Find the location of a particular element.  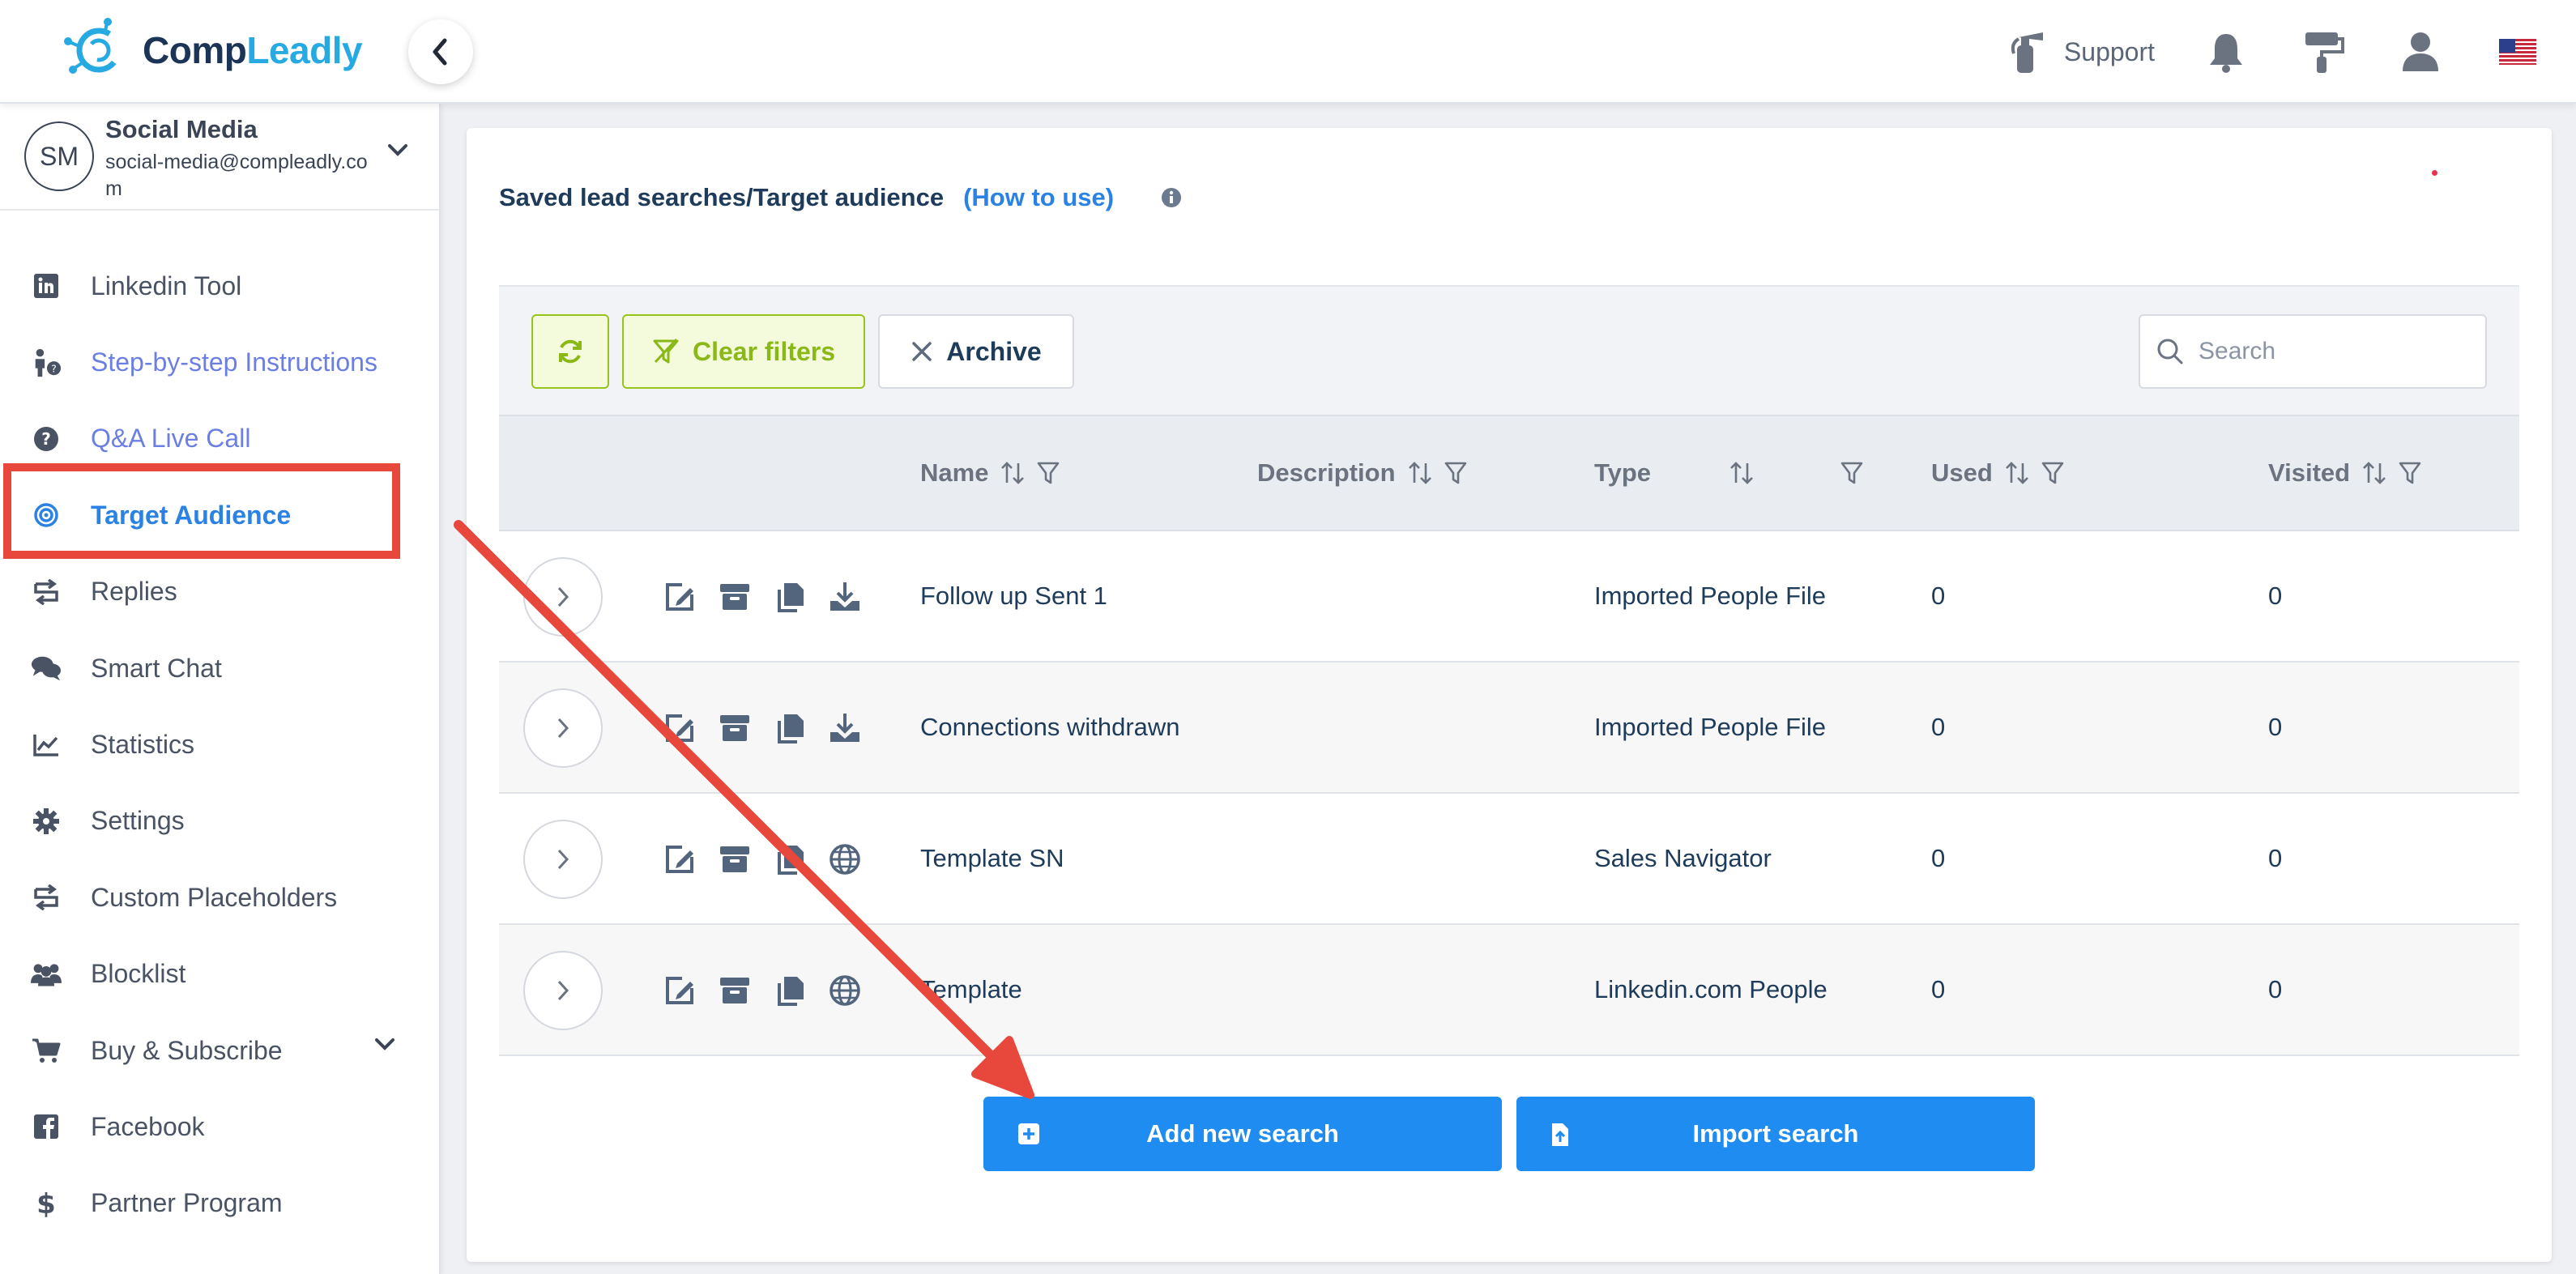

sidebar-item-label: Settings is located at coordinates (138, 821).